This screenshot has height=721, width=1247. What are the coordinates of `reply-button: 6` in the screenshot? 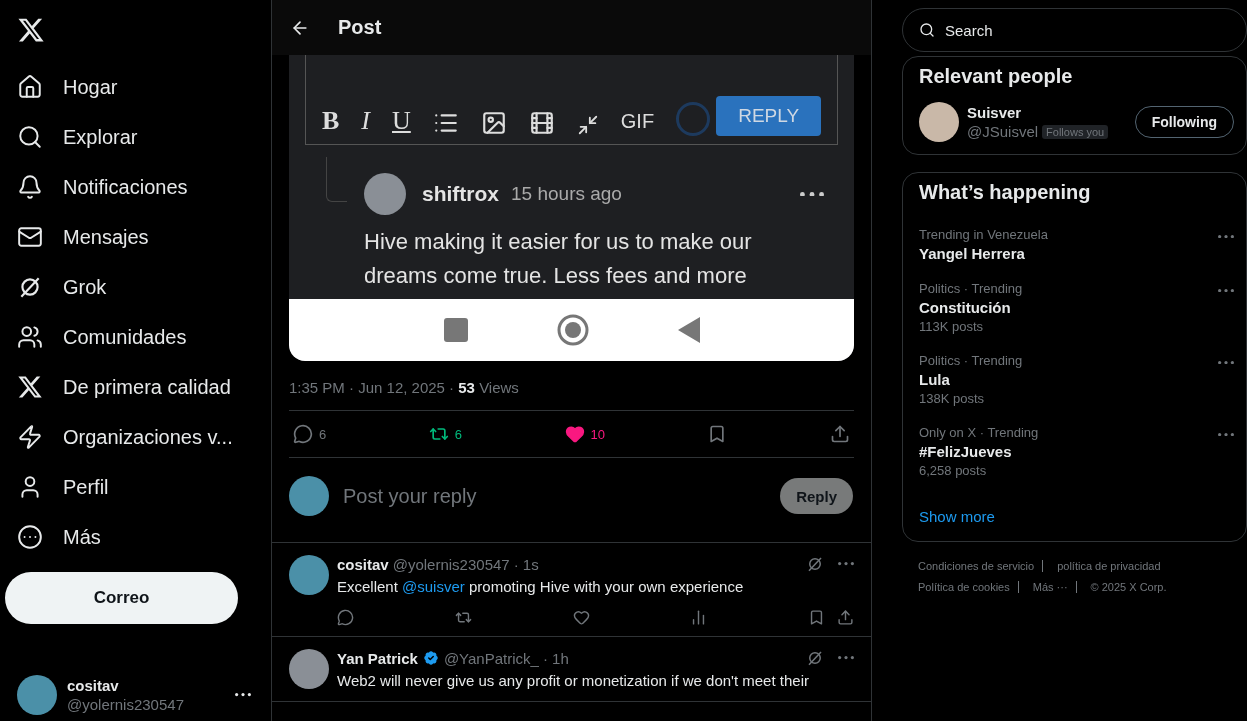 It's located at (310, 434).